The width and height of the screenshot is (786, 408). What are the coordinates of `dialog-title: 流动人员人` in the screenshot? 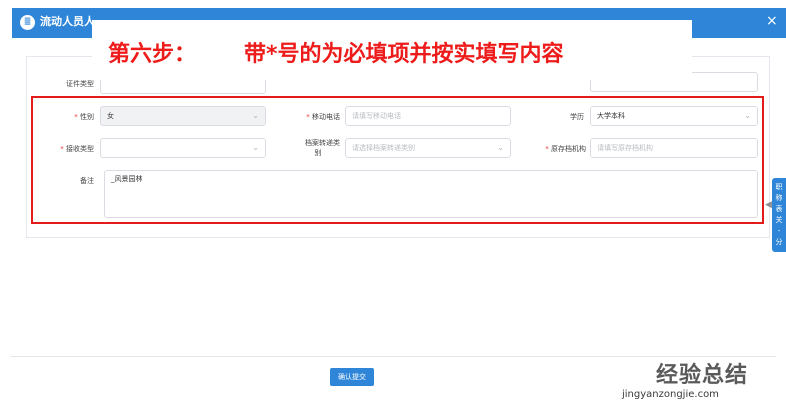 It's located at (67, 21).